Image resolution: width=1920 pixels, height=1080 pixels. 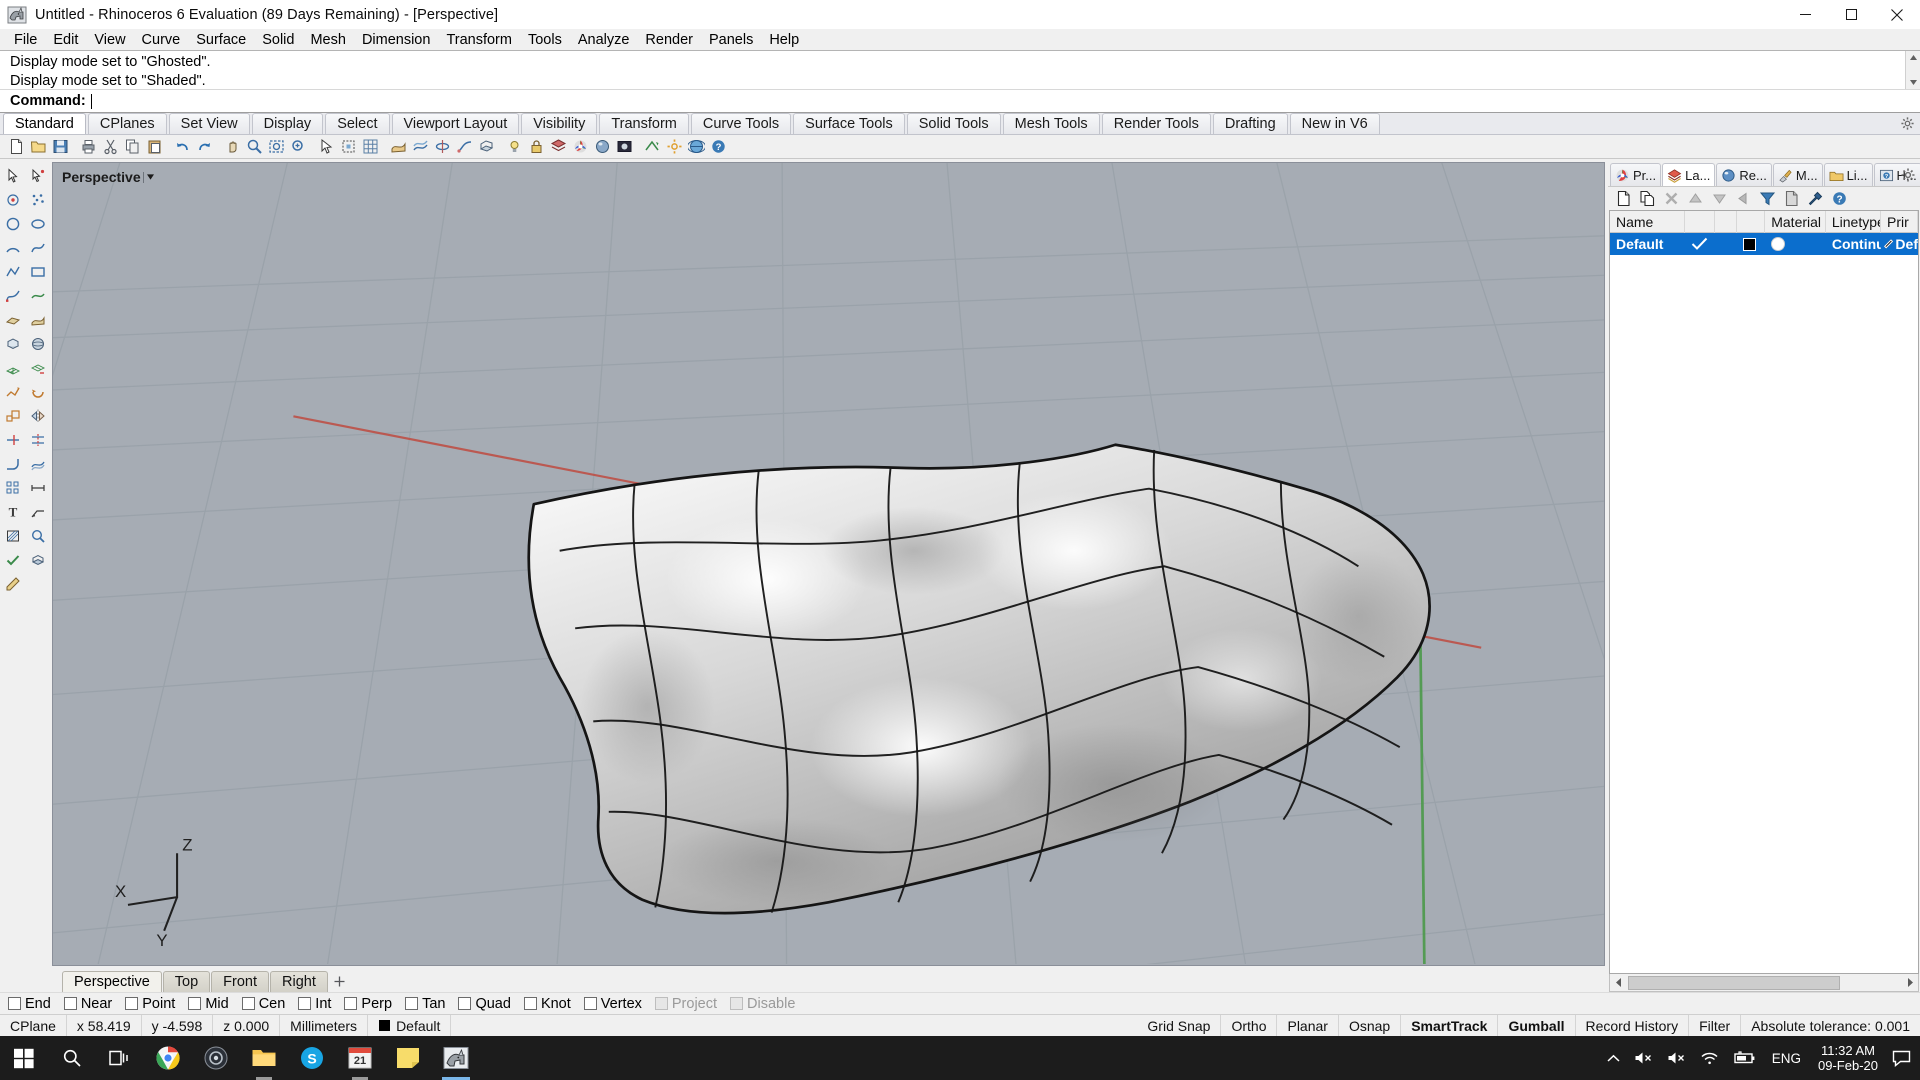 I want to click on render-icon, so click(x=624, y=146).